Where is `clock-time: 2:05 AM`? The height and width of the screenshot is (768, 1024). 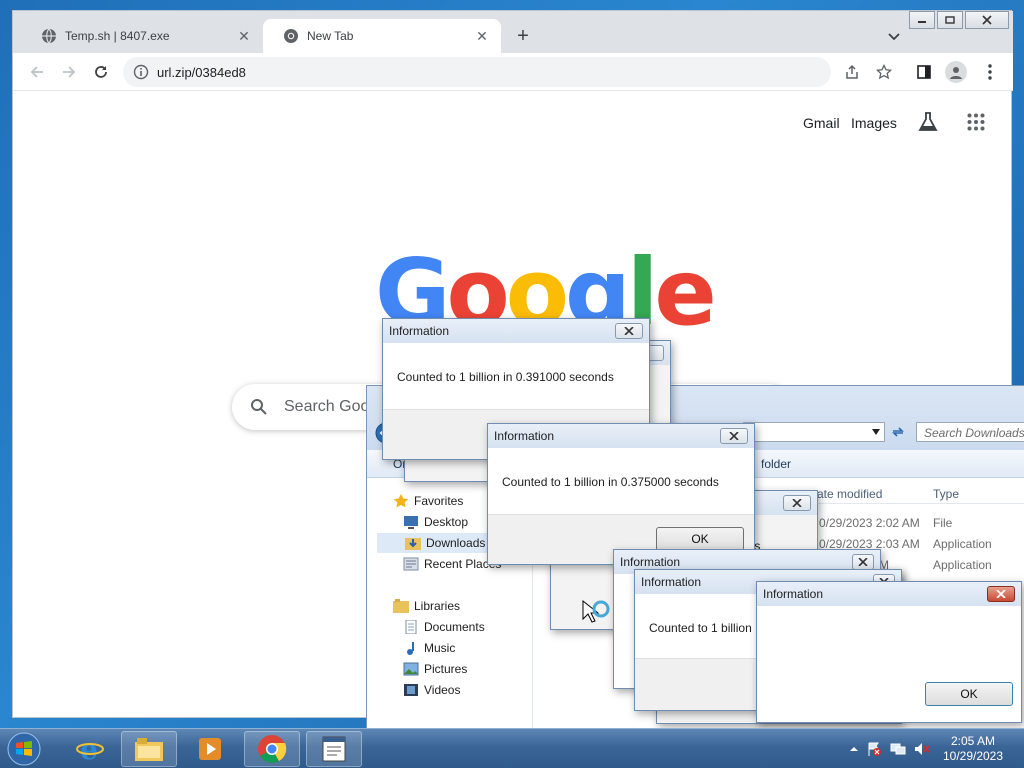 clock-time: 2:05 AM is located at coordinates (973, 741).